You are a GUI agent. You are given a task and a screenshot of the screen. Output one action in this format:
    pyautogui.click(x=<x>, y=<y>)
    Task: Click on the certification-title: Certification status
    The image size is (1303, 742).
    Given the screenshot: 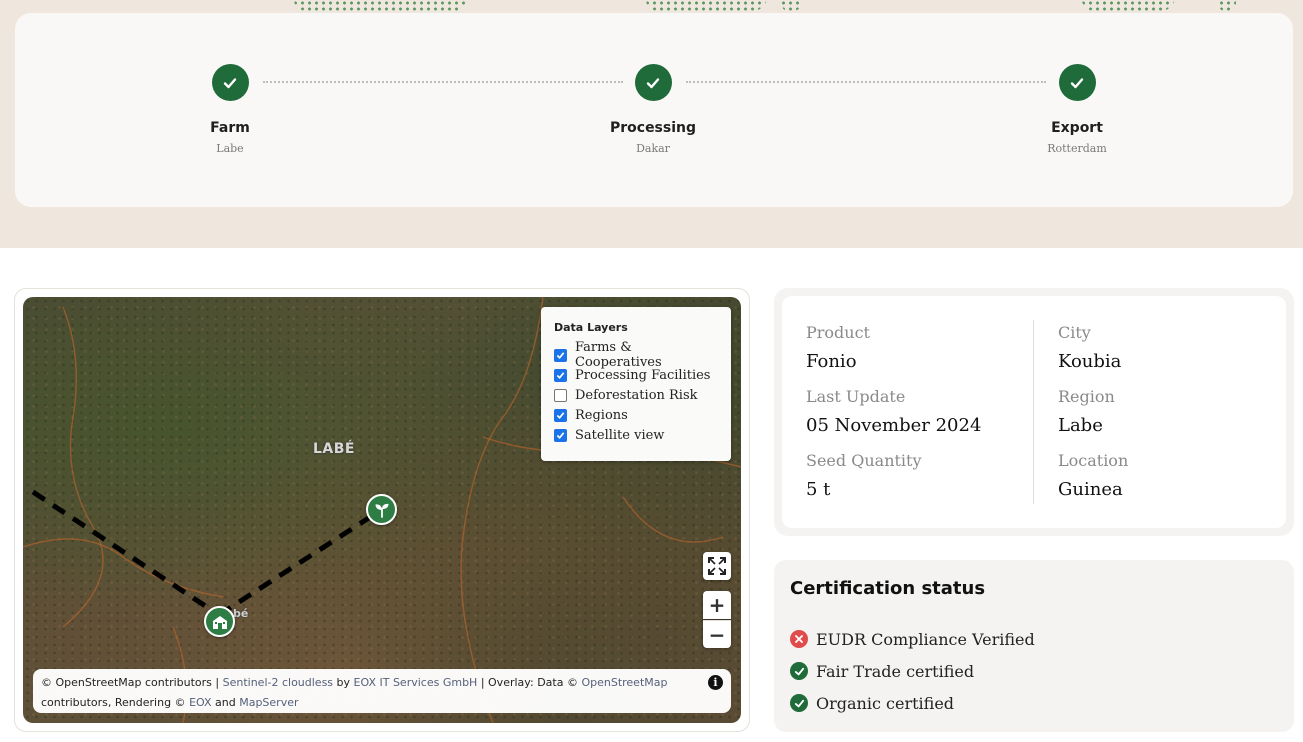 What is the action you would take?
    pyautogui.click(x=888, y=588)
    